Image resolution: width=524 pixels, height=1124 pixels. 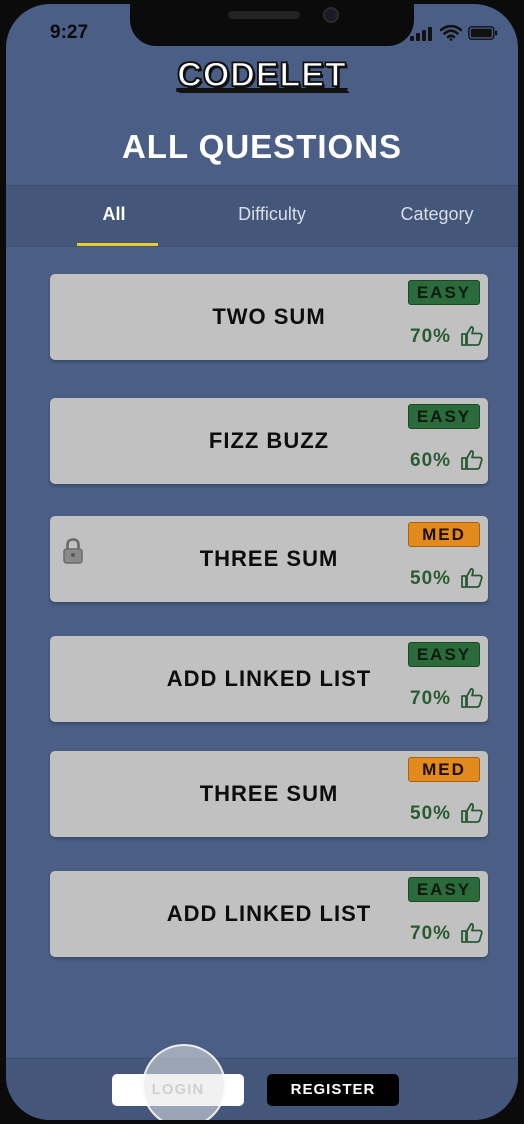 What do you see at coordinates (422, 33) in the screenshot?
I see `signal-icon` at bounding box center [422, 33].